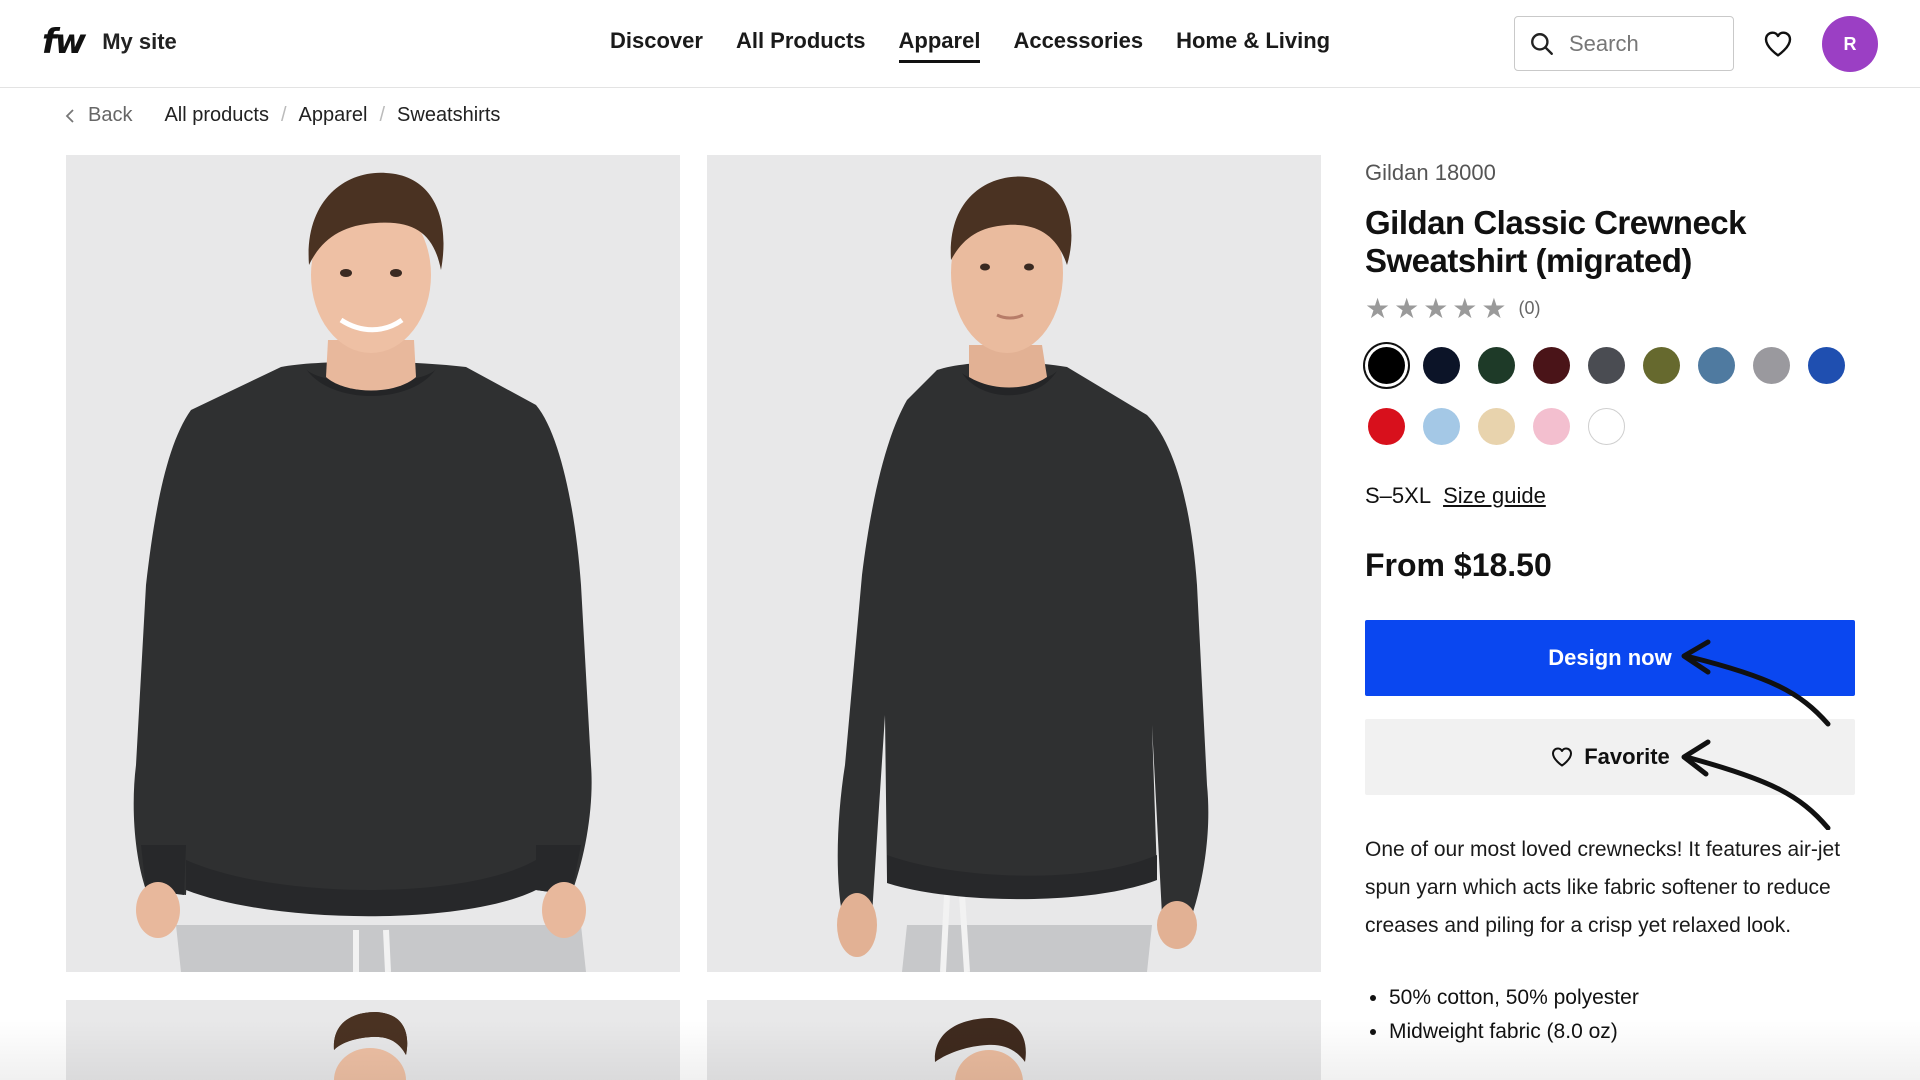 This screenshot has height=1080, width=1920. I want to click on rating-count: (0), so click(1529, 308).